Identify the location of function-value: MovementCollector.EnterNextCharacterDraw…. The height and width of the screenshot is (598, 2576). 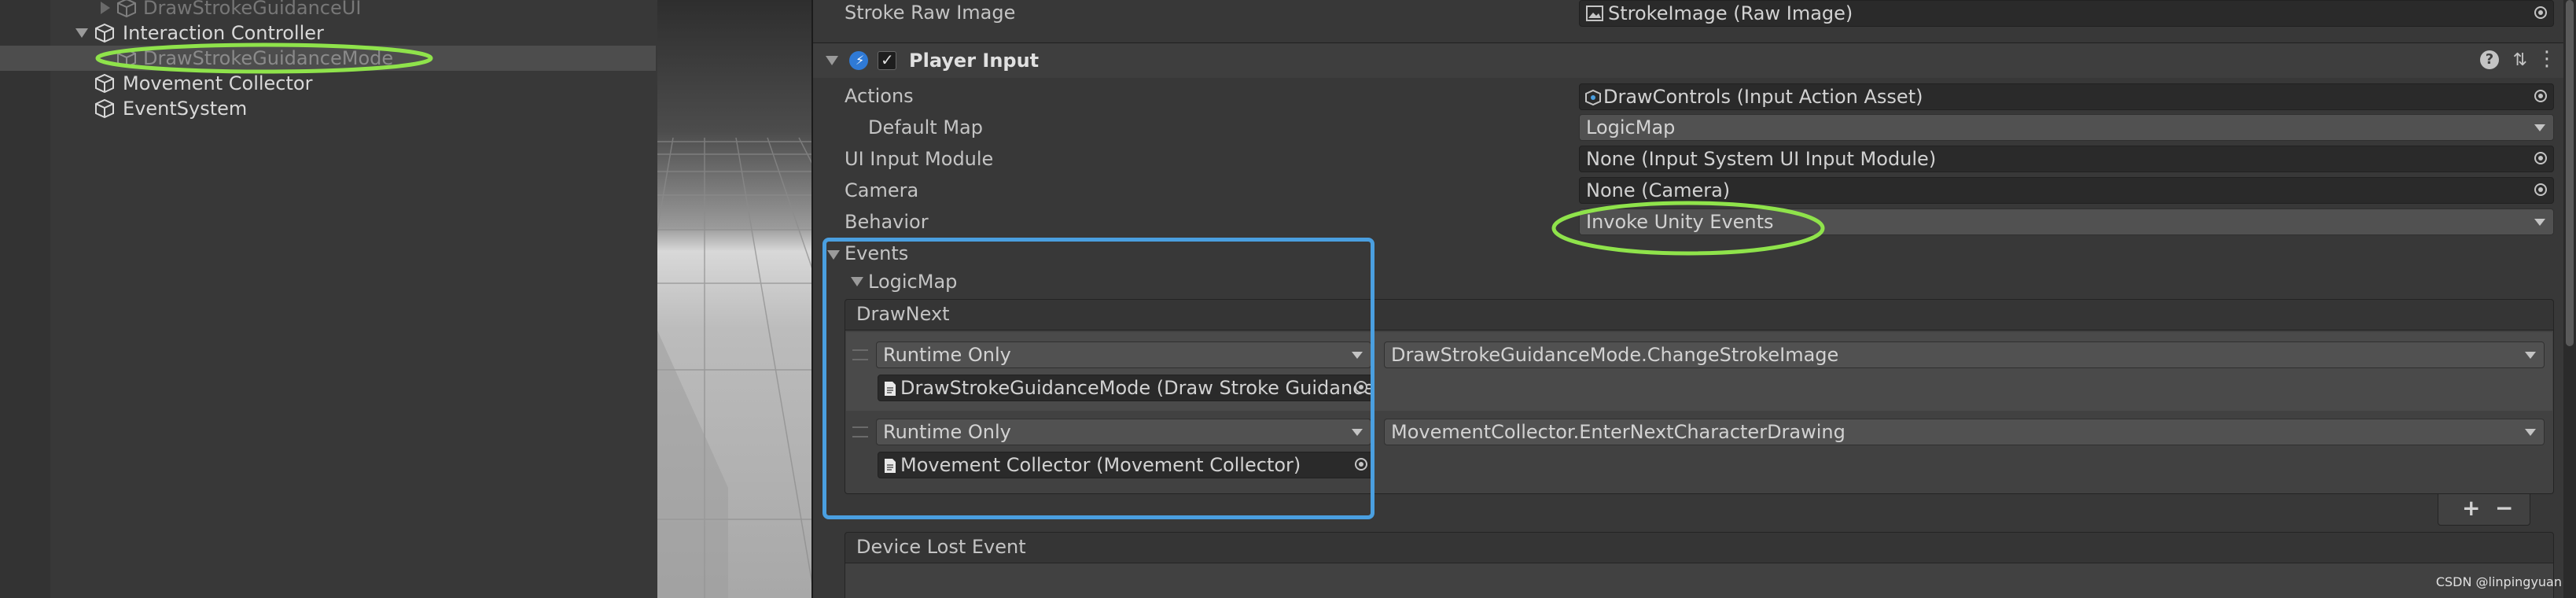
(1619, 432).